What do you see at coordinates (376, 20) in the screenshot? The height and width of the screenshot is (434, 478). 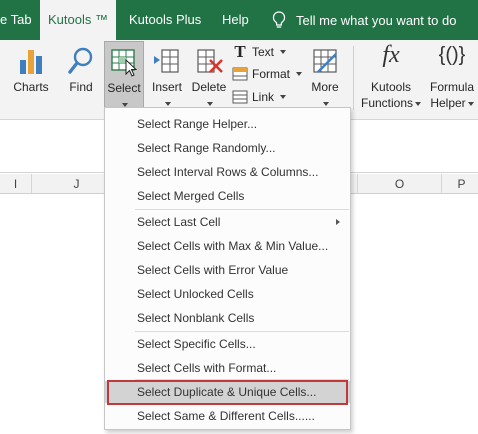 I see `tell-me-label: Tell me what you want to do` at bounding box center [376, 20].